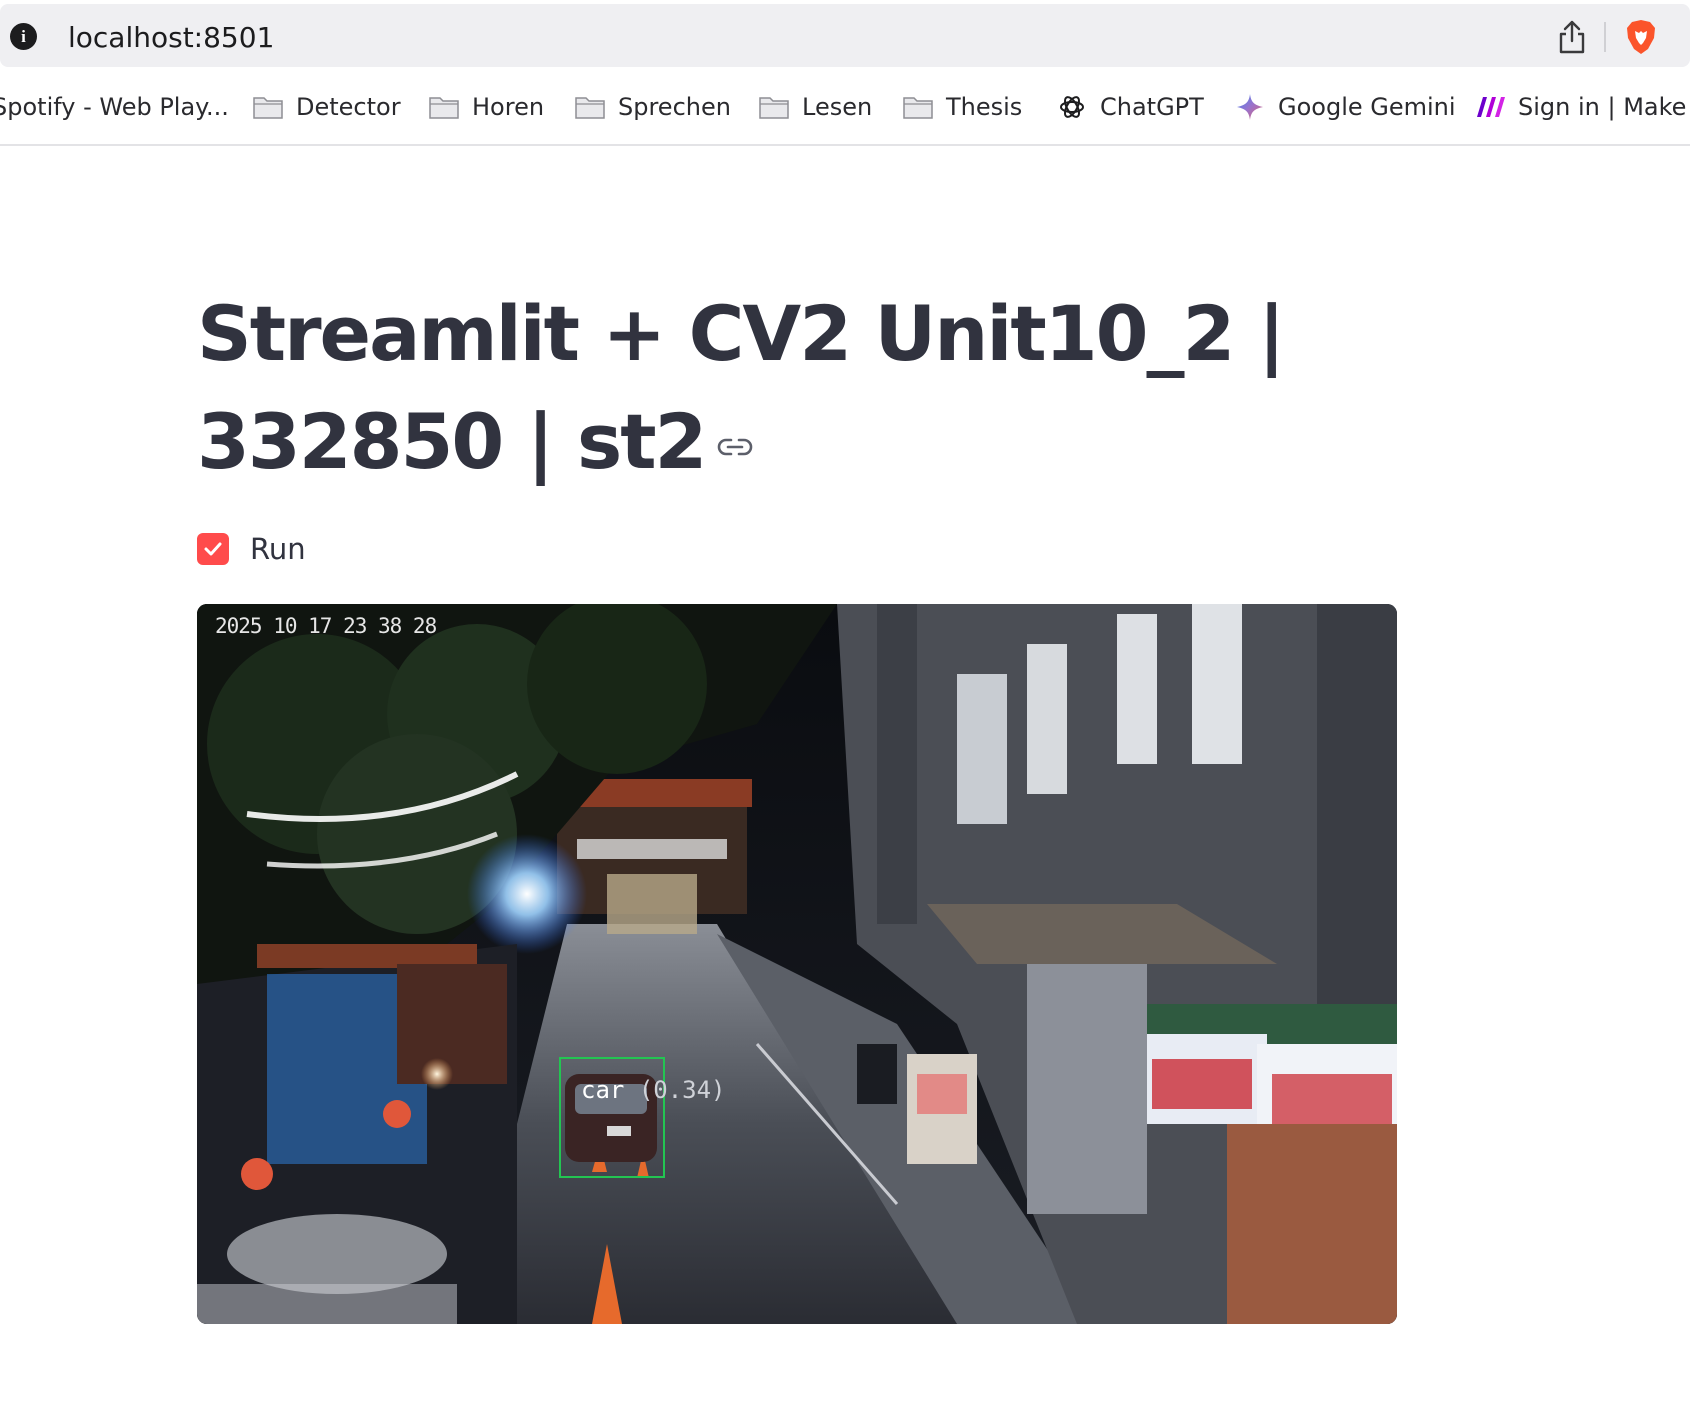 The width and height of the screenshot is (1690, 1404). Describe the element at coordinates (1367, 107) in the screenshot. I see `bookmark-label: Google Gemini` at that location.